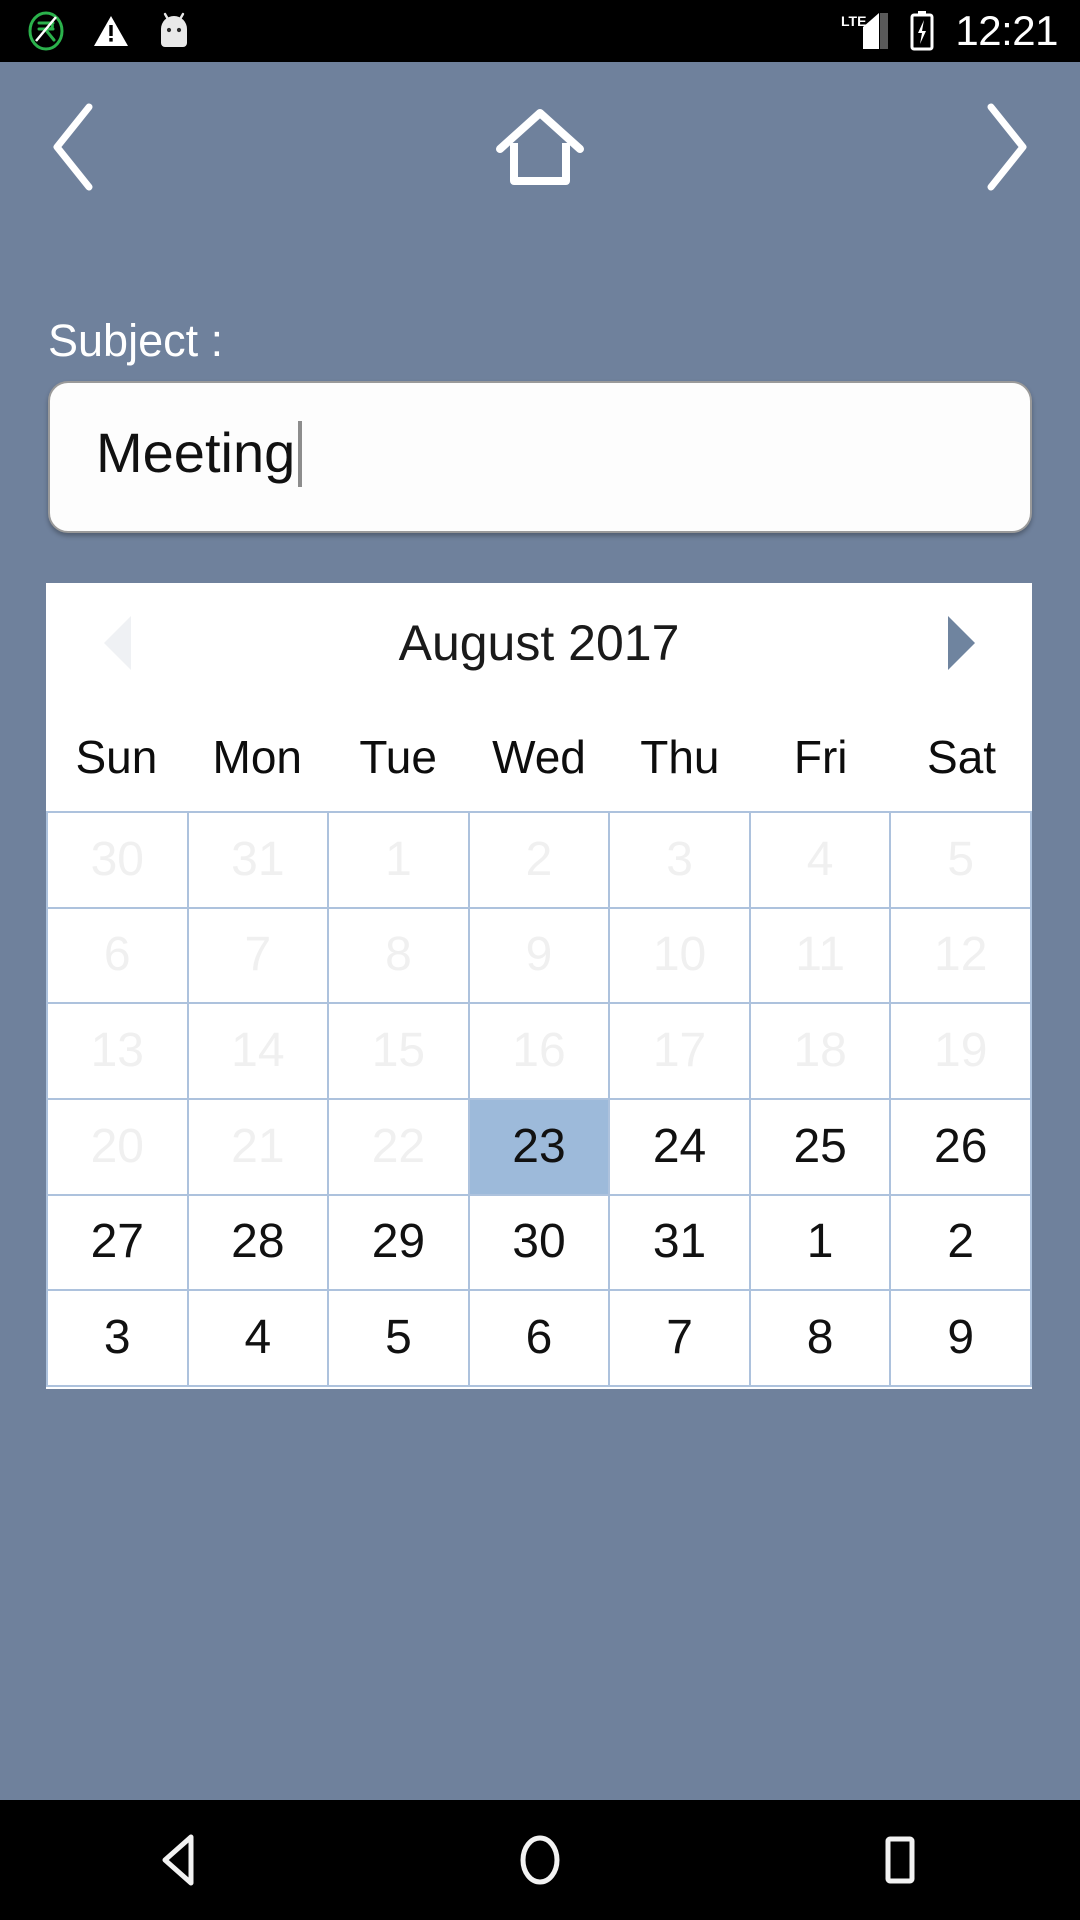 The width and height of the screenshot is (1080, 1920). I want to click on calendar-day: 16, so click(540, 1052).